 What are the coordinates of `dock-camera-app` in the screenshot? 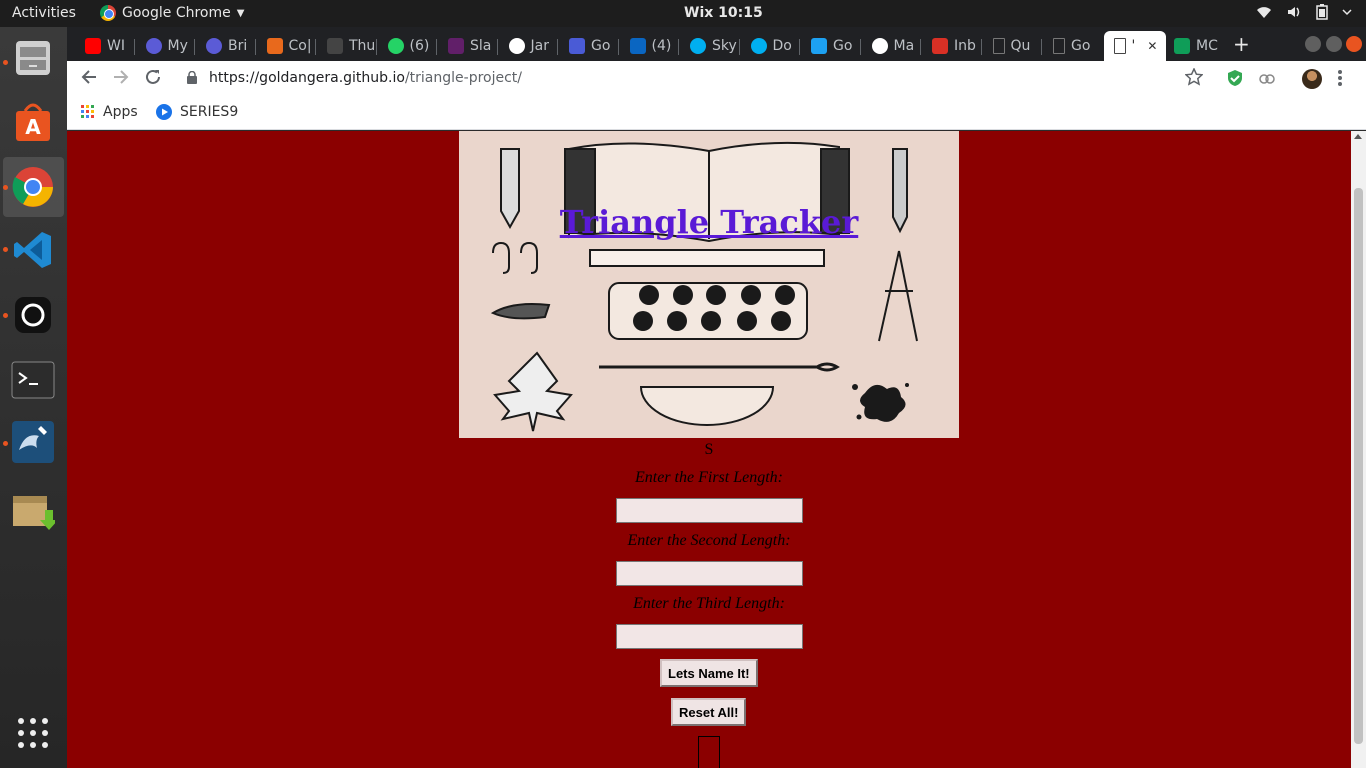 It's located at (33, 315).